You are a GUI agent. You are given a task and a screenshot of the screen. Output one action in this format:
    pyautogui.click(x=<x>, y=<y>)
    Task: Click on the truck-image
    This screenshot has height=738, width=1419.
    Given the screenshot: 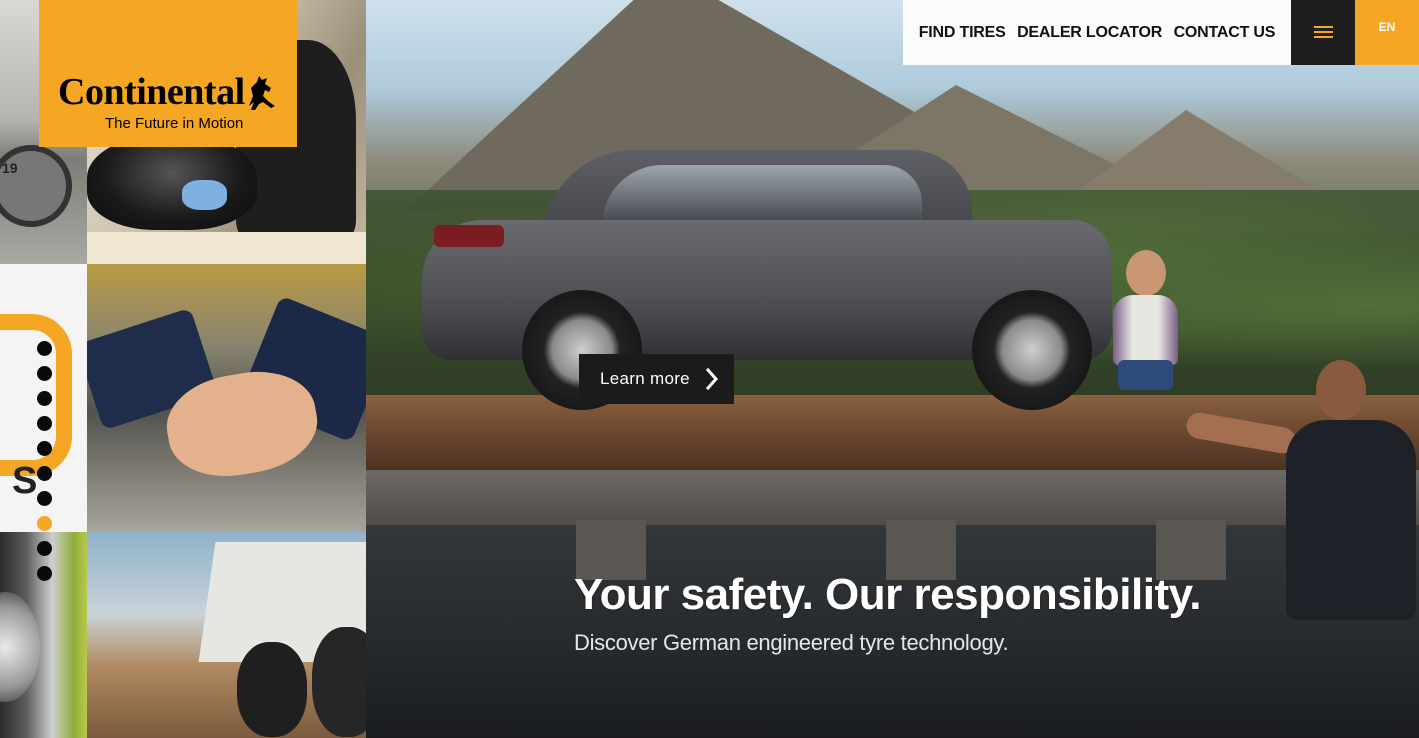 What is the action you would take?
    pyautogui.click(x=226, y=635)
    